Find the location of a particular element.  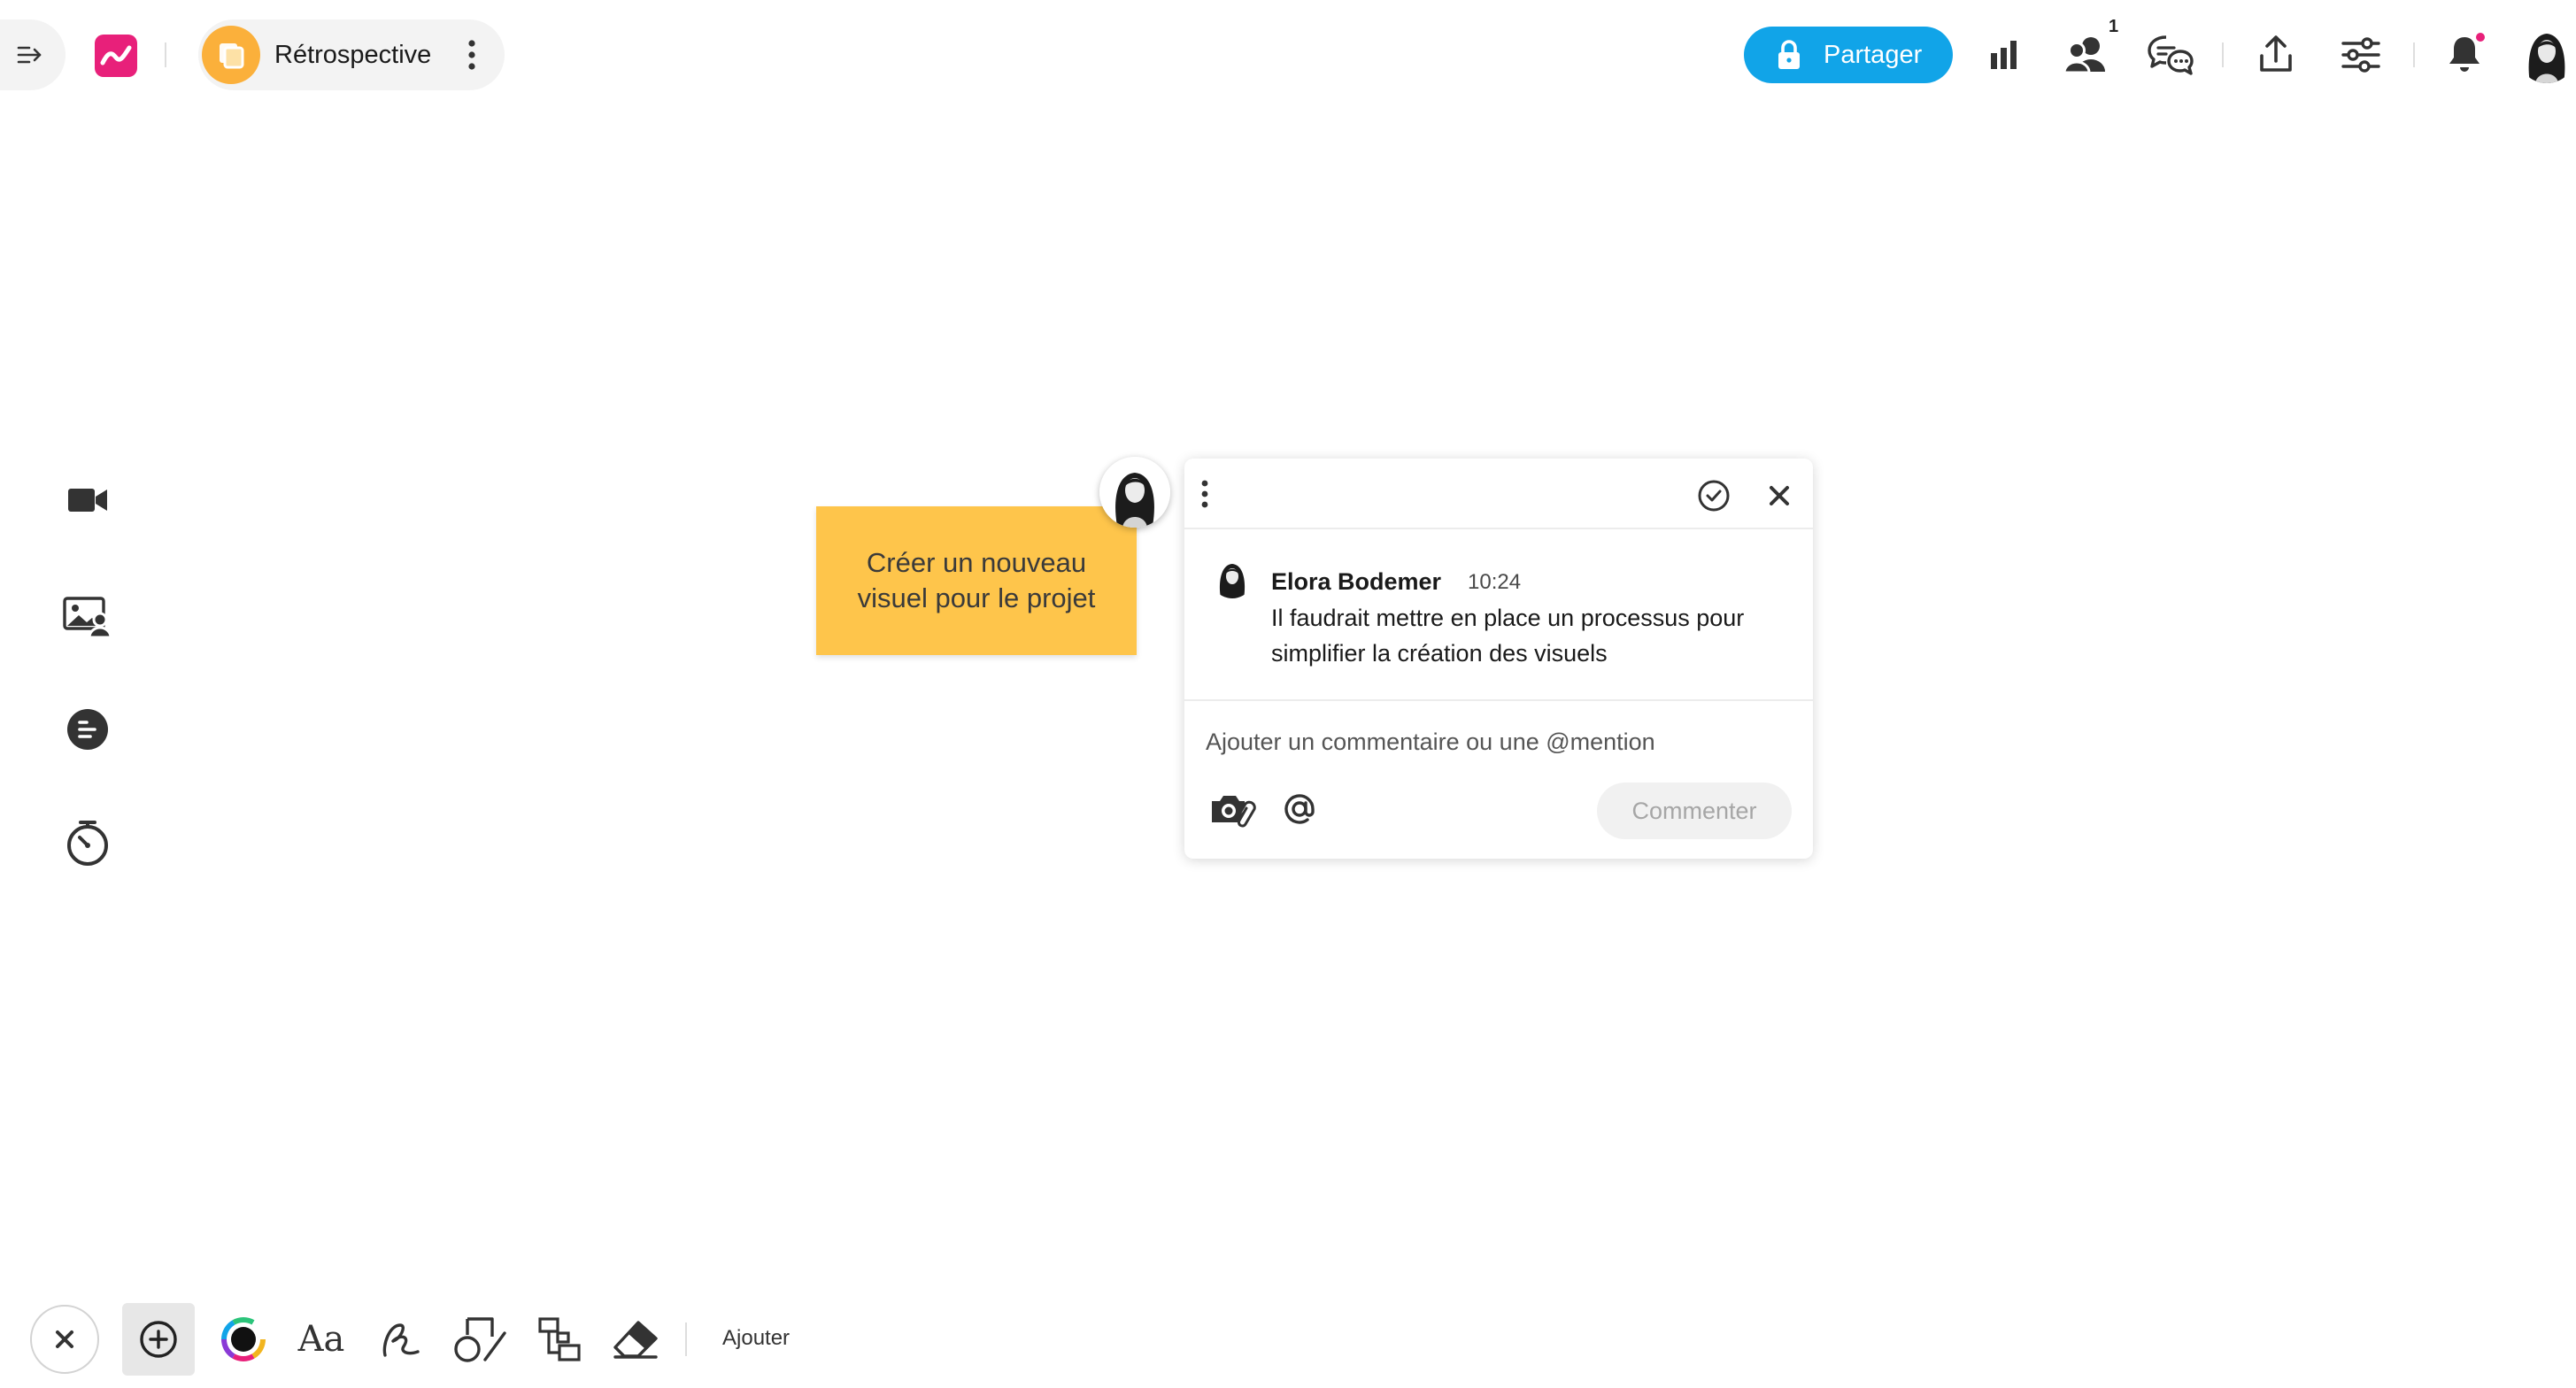

share-label: Partager is located at coordinates (1873, 55).